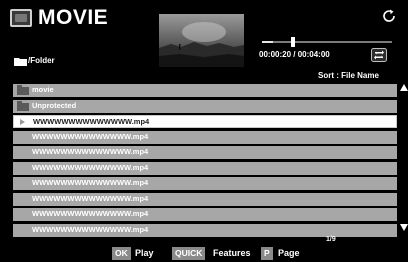  I want to click on playback-time: 00:00:20 / 00:04:00, so click(294, 54).